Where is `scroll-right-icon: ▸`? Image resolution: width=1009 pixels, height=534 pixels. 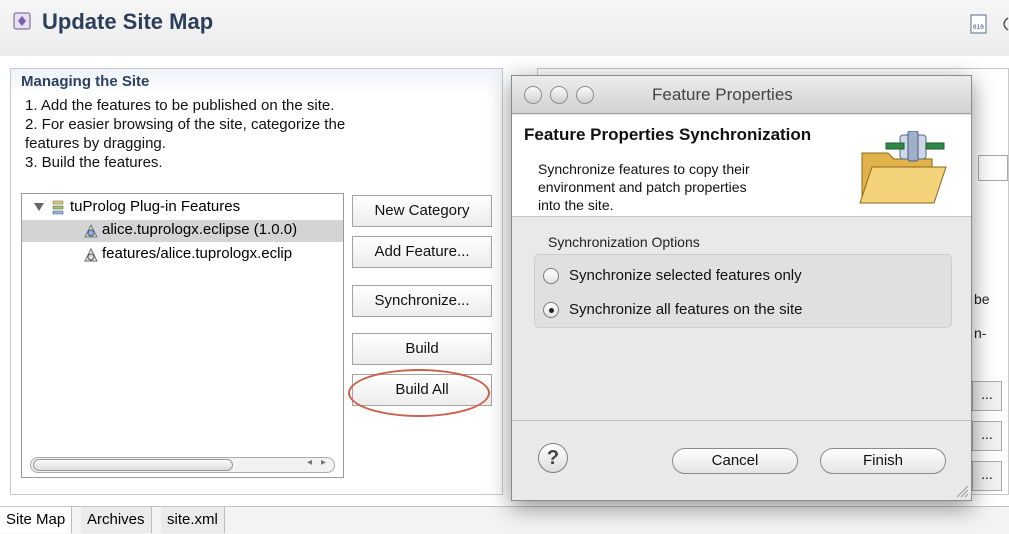 scroll-right-icon: ▸ is located at coordinates (323, 462).